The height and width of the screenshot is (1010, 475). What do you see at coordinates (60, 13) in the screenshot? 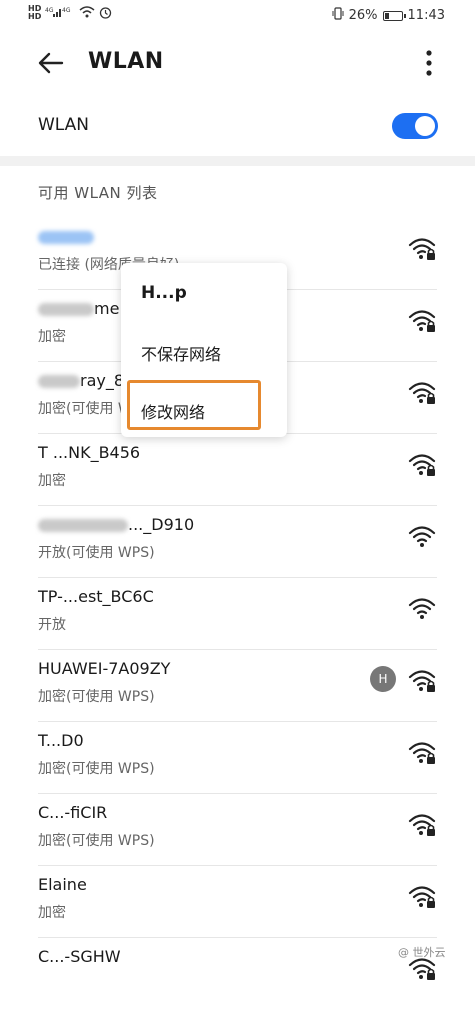
I see `signal-icon: 4G 4G` at bounding box center [60, 13].